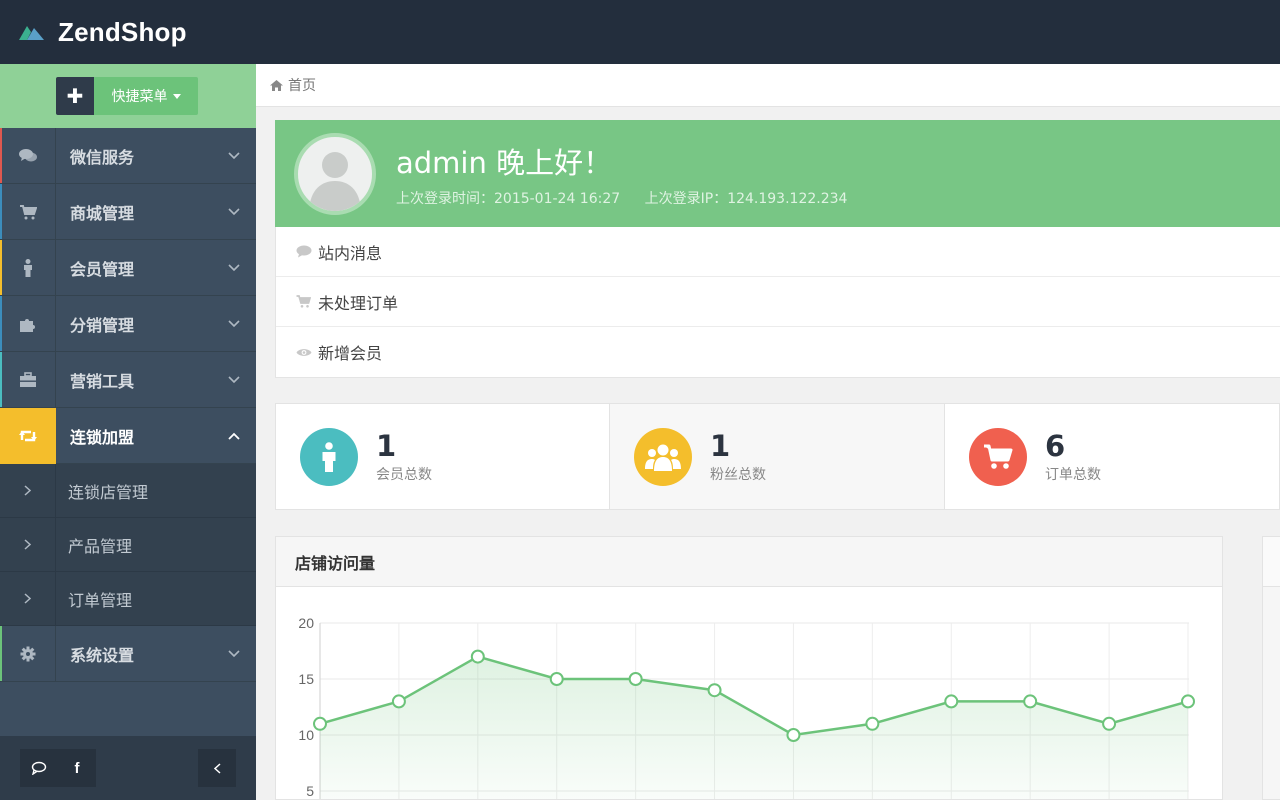  I want to click on list-item-label: 站内消息, so click(350, 253).